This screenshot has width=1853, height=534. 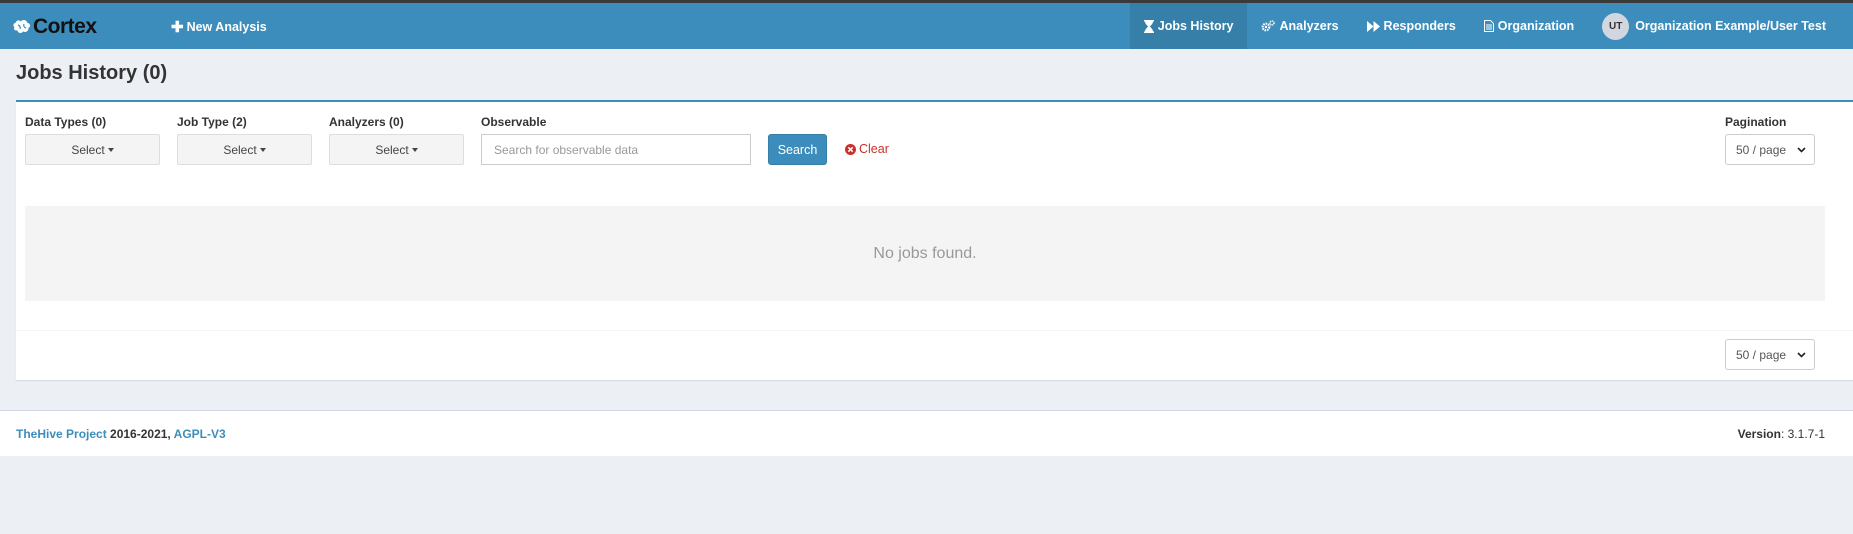 I want to click on new-analysis-label: New Analysis, so click(x=226, y=27).